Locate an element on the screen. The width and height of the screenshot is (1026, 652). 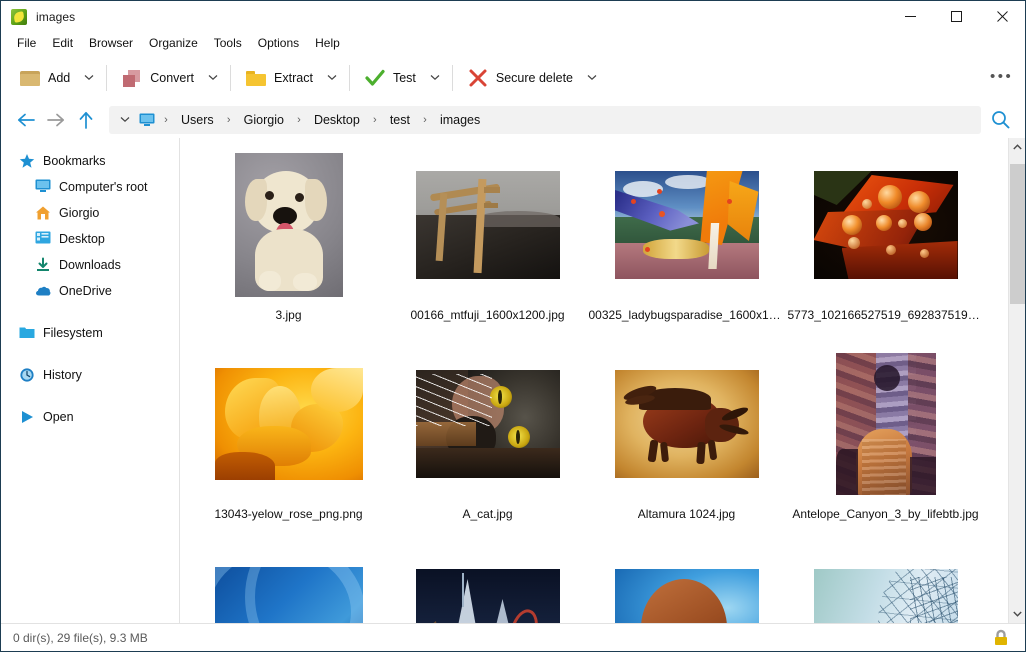
up-arrow-icon is located at coordinates (86, 120).